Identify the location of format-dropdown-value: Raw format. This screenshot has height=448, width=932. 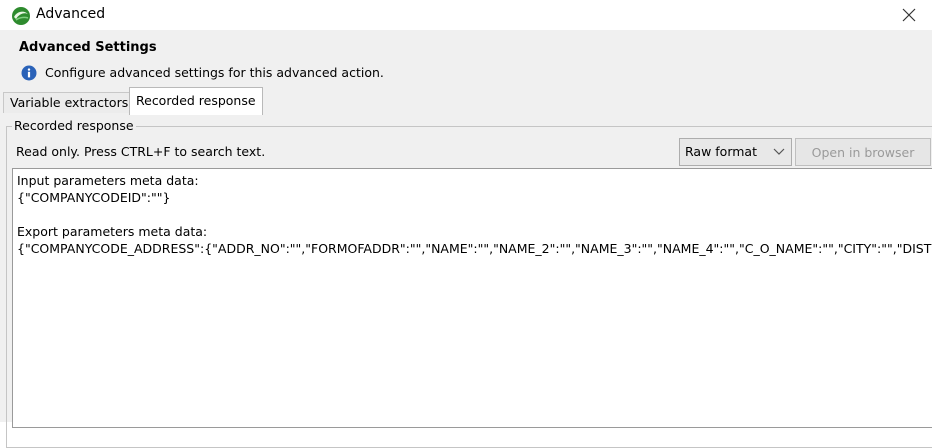
(721, 151).